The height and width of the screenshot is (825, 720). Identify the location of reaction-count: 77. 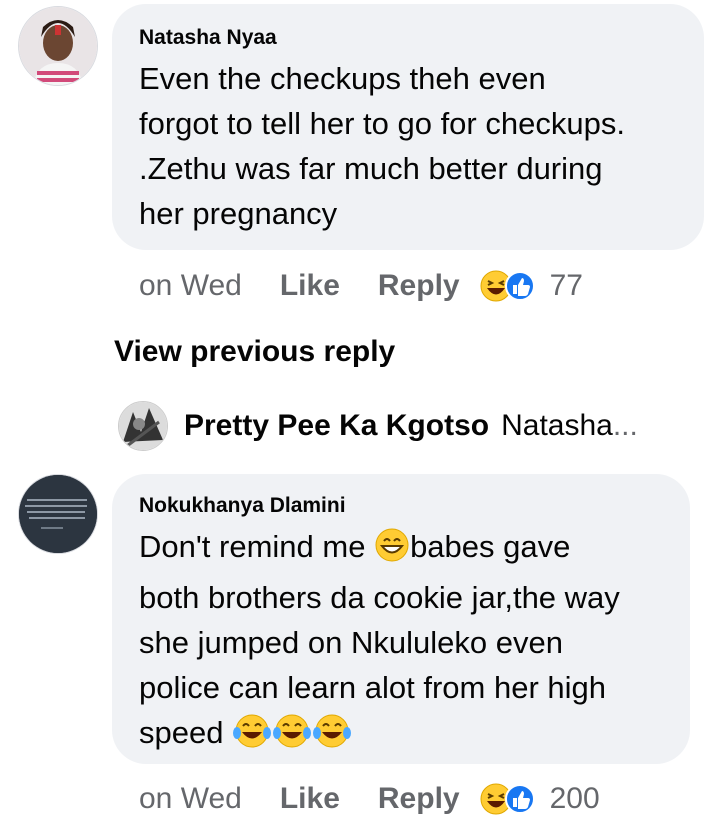
(566, 286).